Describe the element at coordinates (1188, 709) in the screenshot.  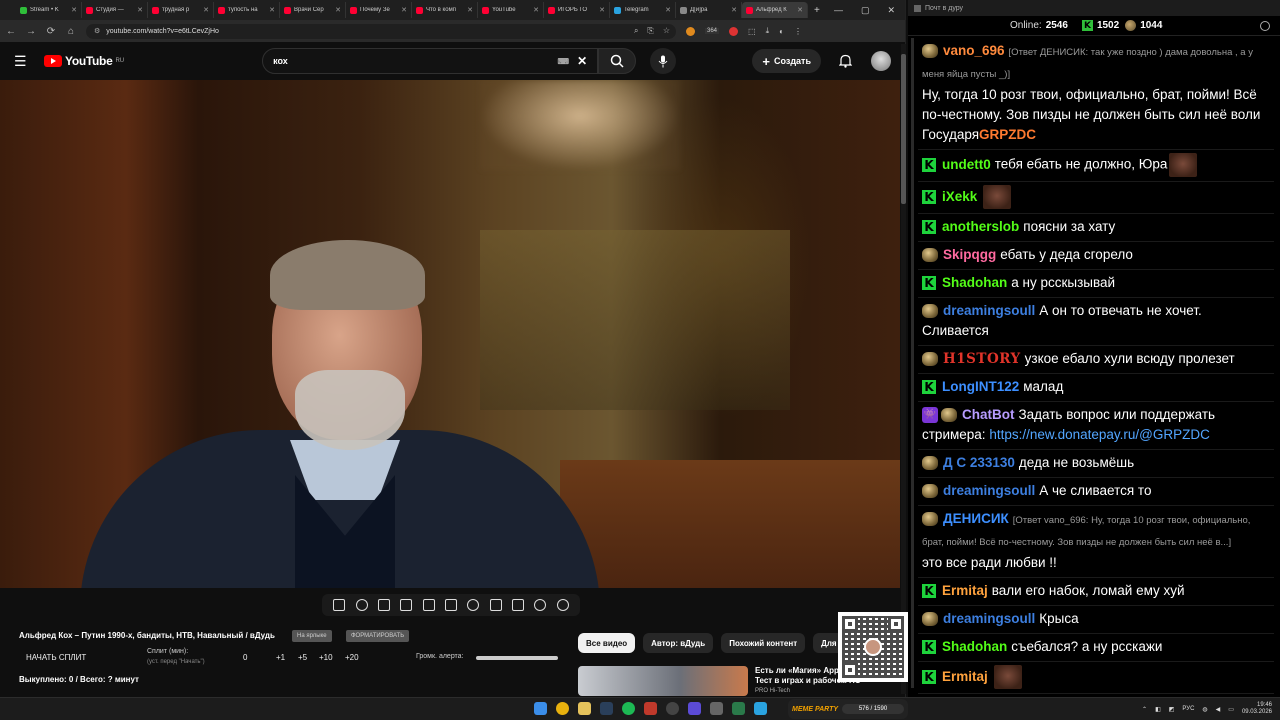
I see `language-indicator: РУС` at that location.